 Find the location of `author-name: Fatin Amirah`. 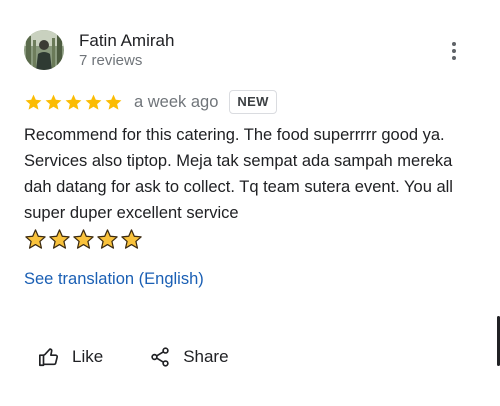

author-name: Fatin Amirah is located at coordinates (126, 40).